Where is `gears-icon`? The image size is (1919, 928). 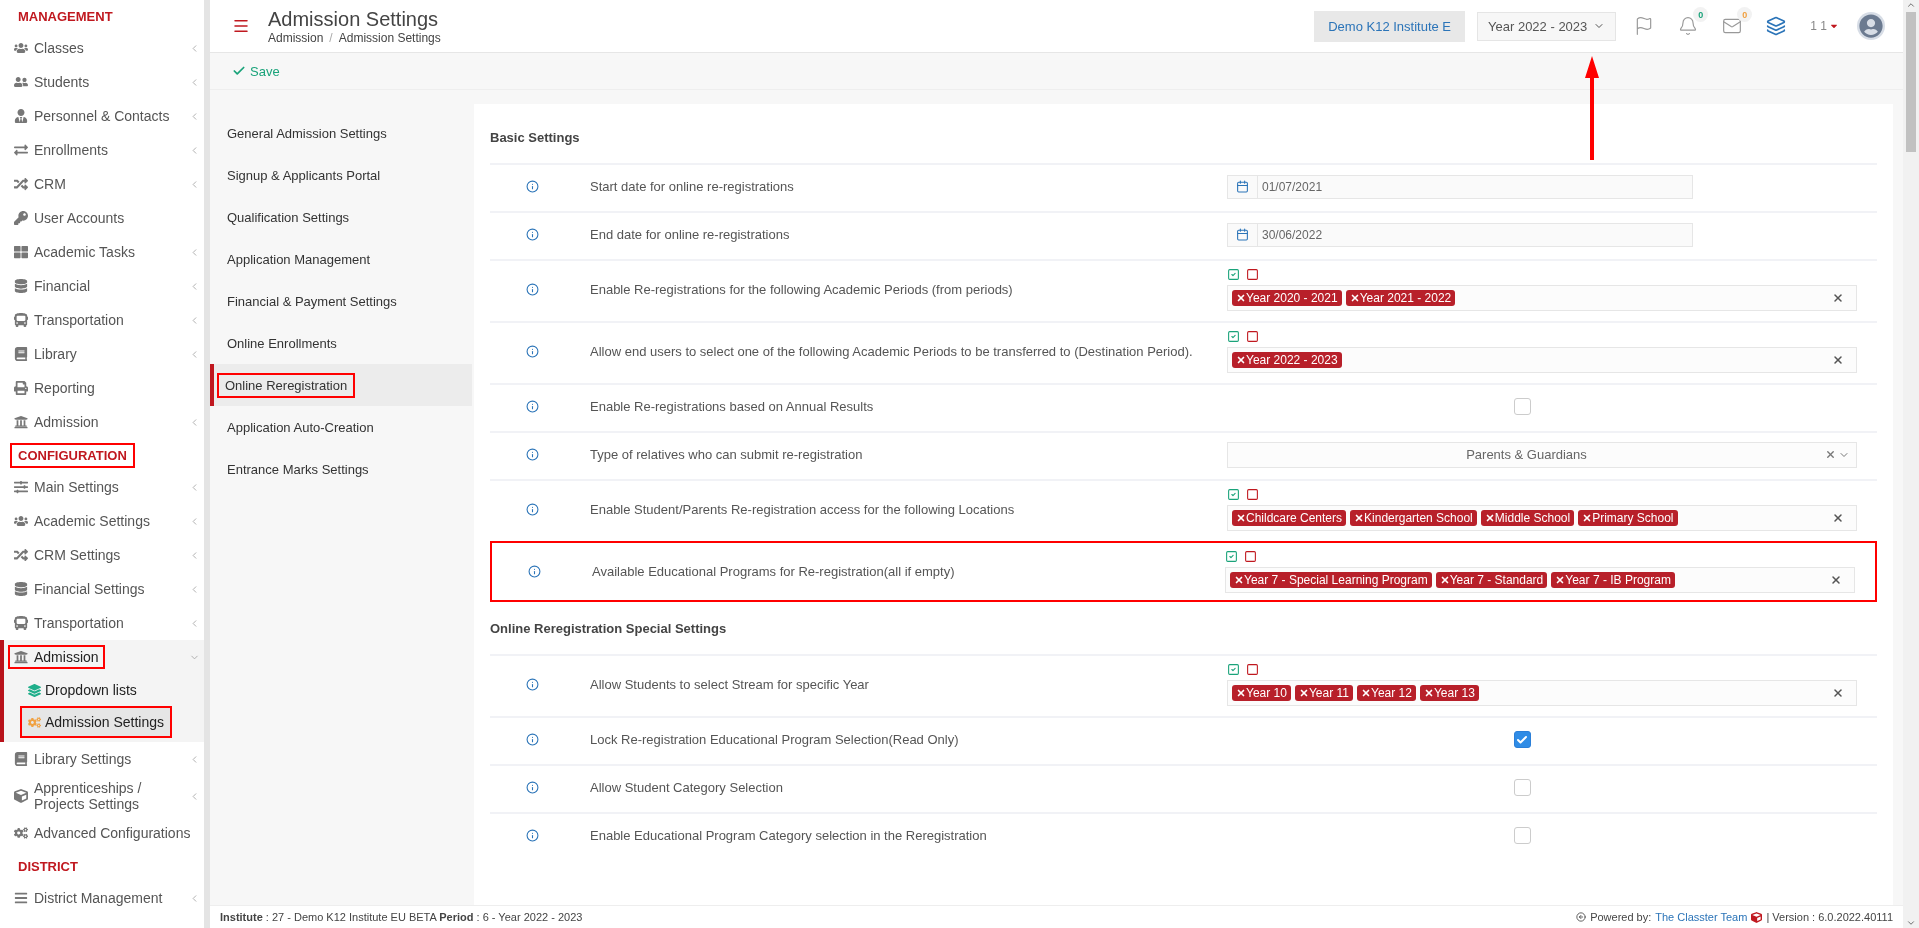
gears-icon is located at coordinates (34, 722).